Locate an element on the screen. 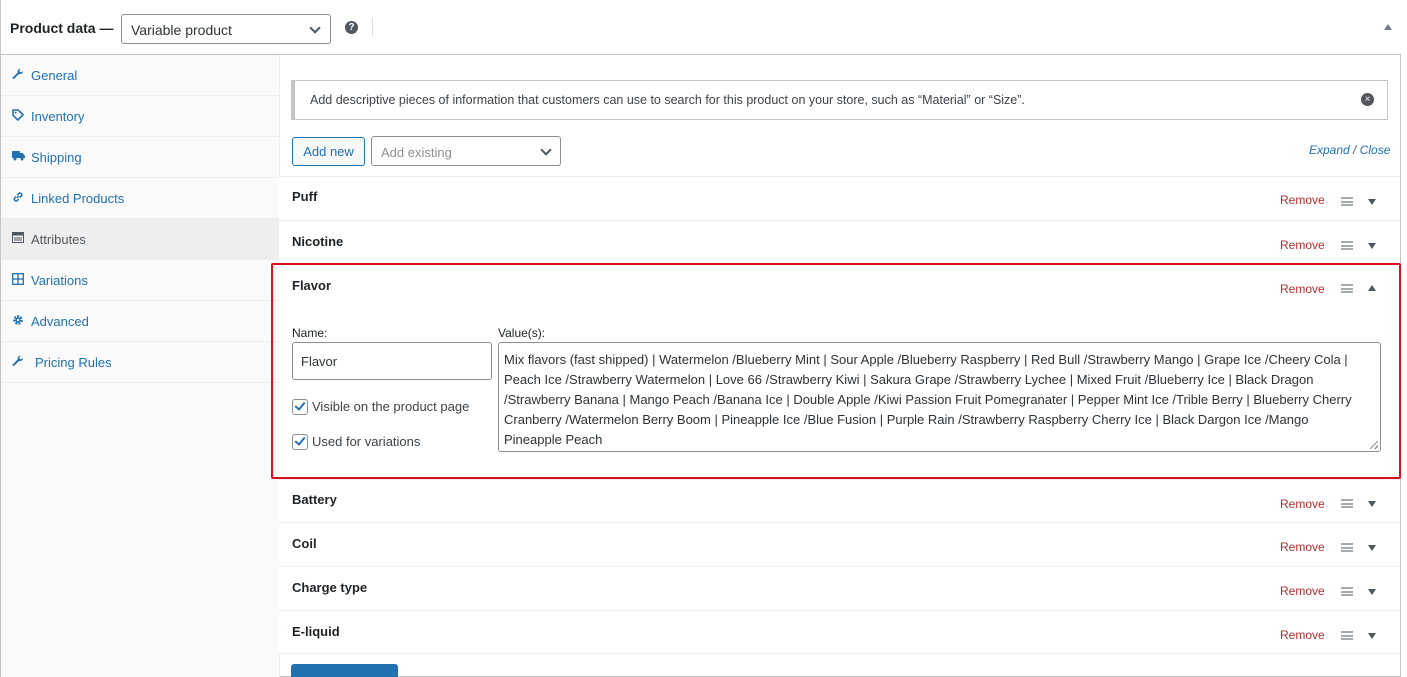 The width and height of the screenshot is (1407, 677). save-attributes-button is located at coordinates (344, 670).